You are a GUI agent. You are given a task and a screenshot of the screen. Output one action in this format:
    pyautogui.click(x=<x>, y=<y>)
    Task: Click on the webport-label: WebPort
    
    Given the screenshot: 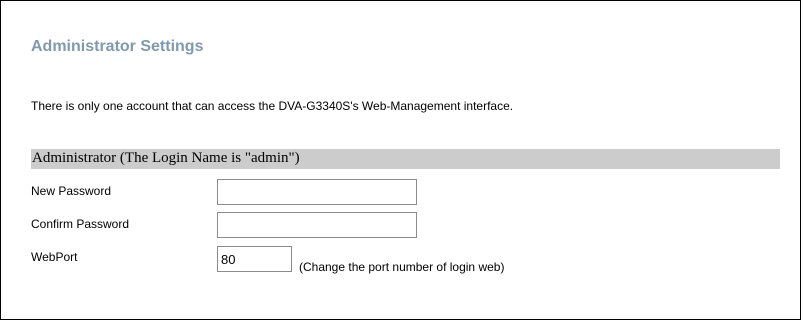 What is the action you would take?
    pyautogui.click(x=54, y=257)
    